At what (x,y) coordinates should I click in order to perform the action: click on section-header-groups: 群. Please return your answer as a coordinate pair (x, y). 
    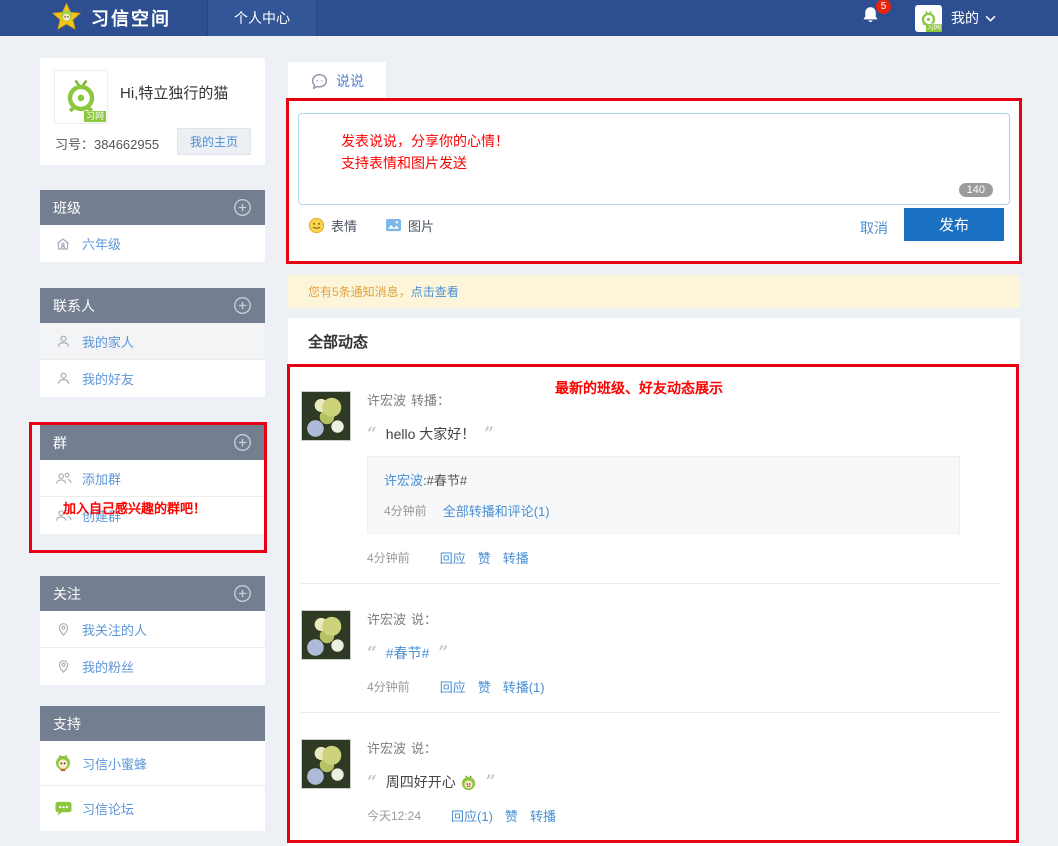
    Looking at the image, I should click on (152, 442).